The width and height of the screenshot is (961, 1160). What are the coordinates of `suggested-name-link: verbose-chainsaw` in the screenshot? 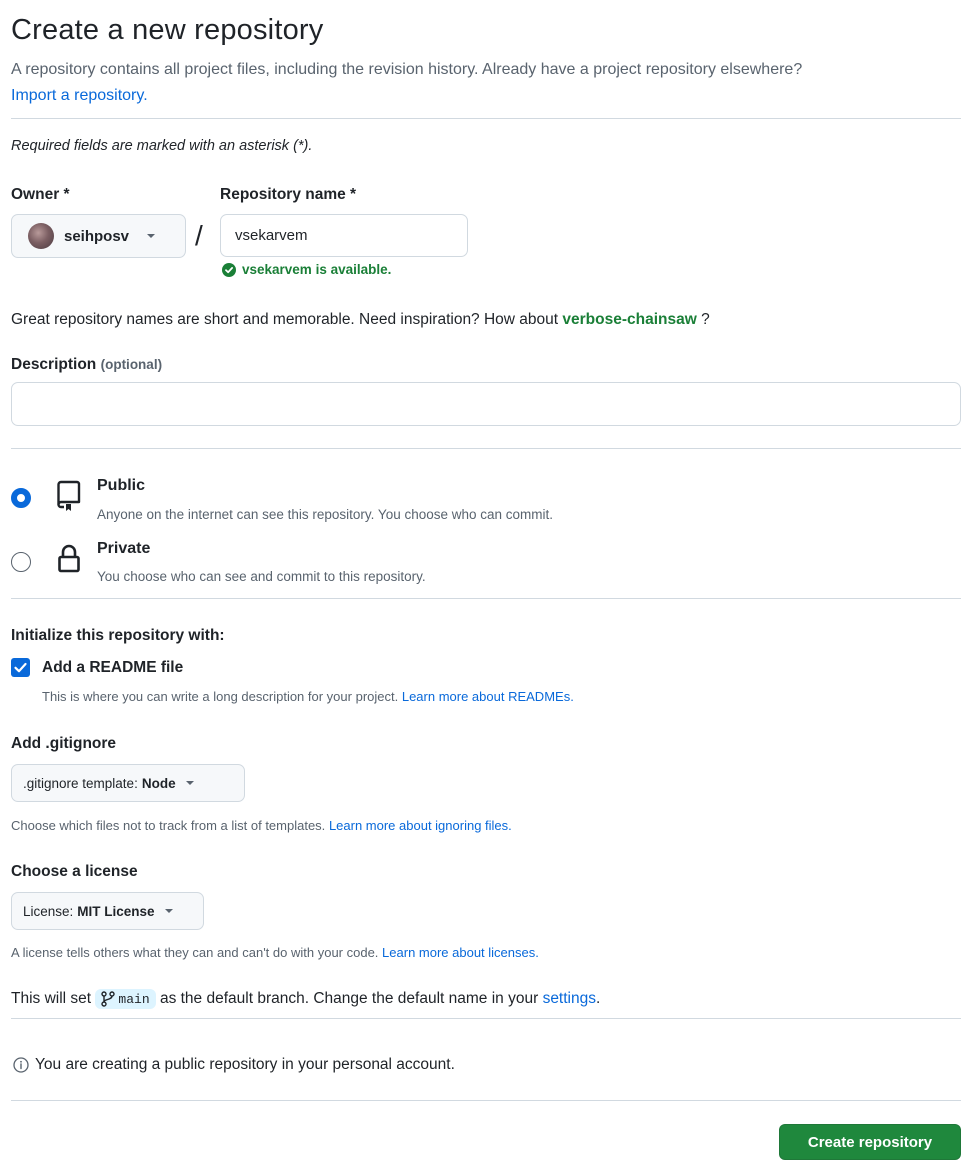 It's located at (629, 319).